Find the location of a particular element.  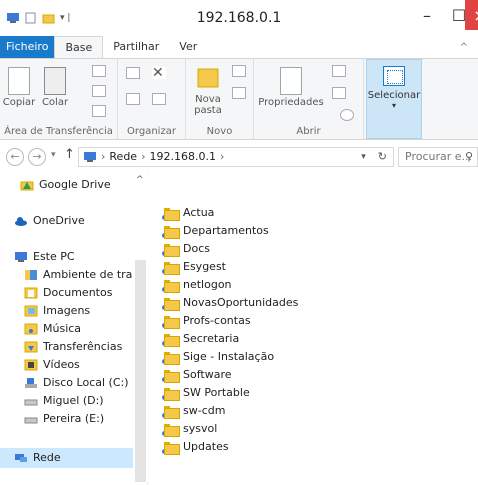

scroll-up-icon: ^ is located at coordinates (140, 180).